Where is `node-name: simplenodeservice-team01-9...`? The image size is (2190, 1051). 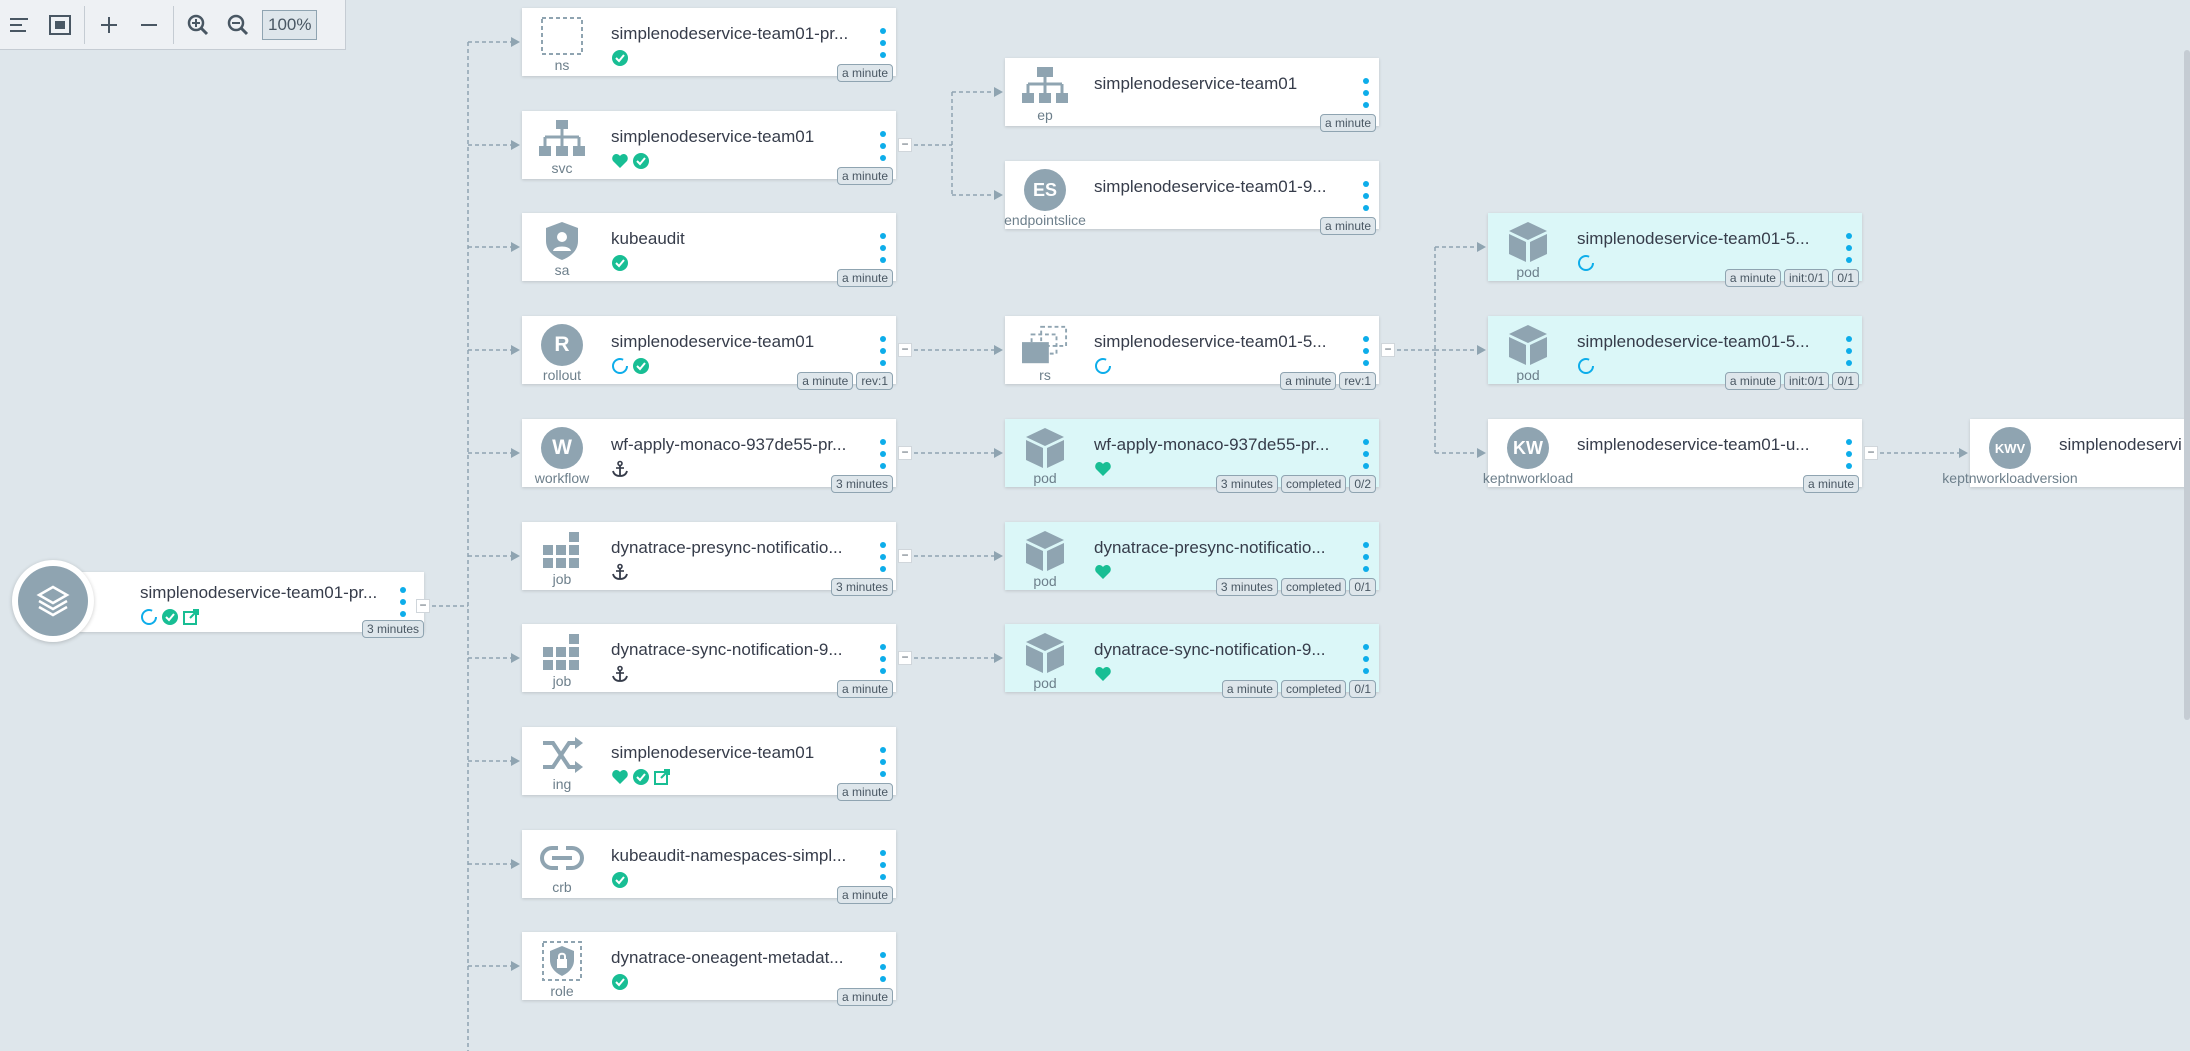 node-name: simplenodeservice-team01-9... is located at coordinates (1210, 186).